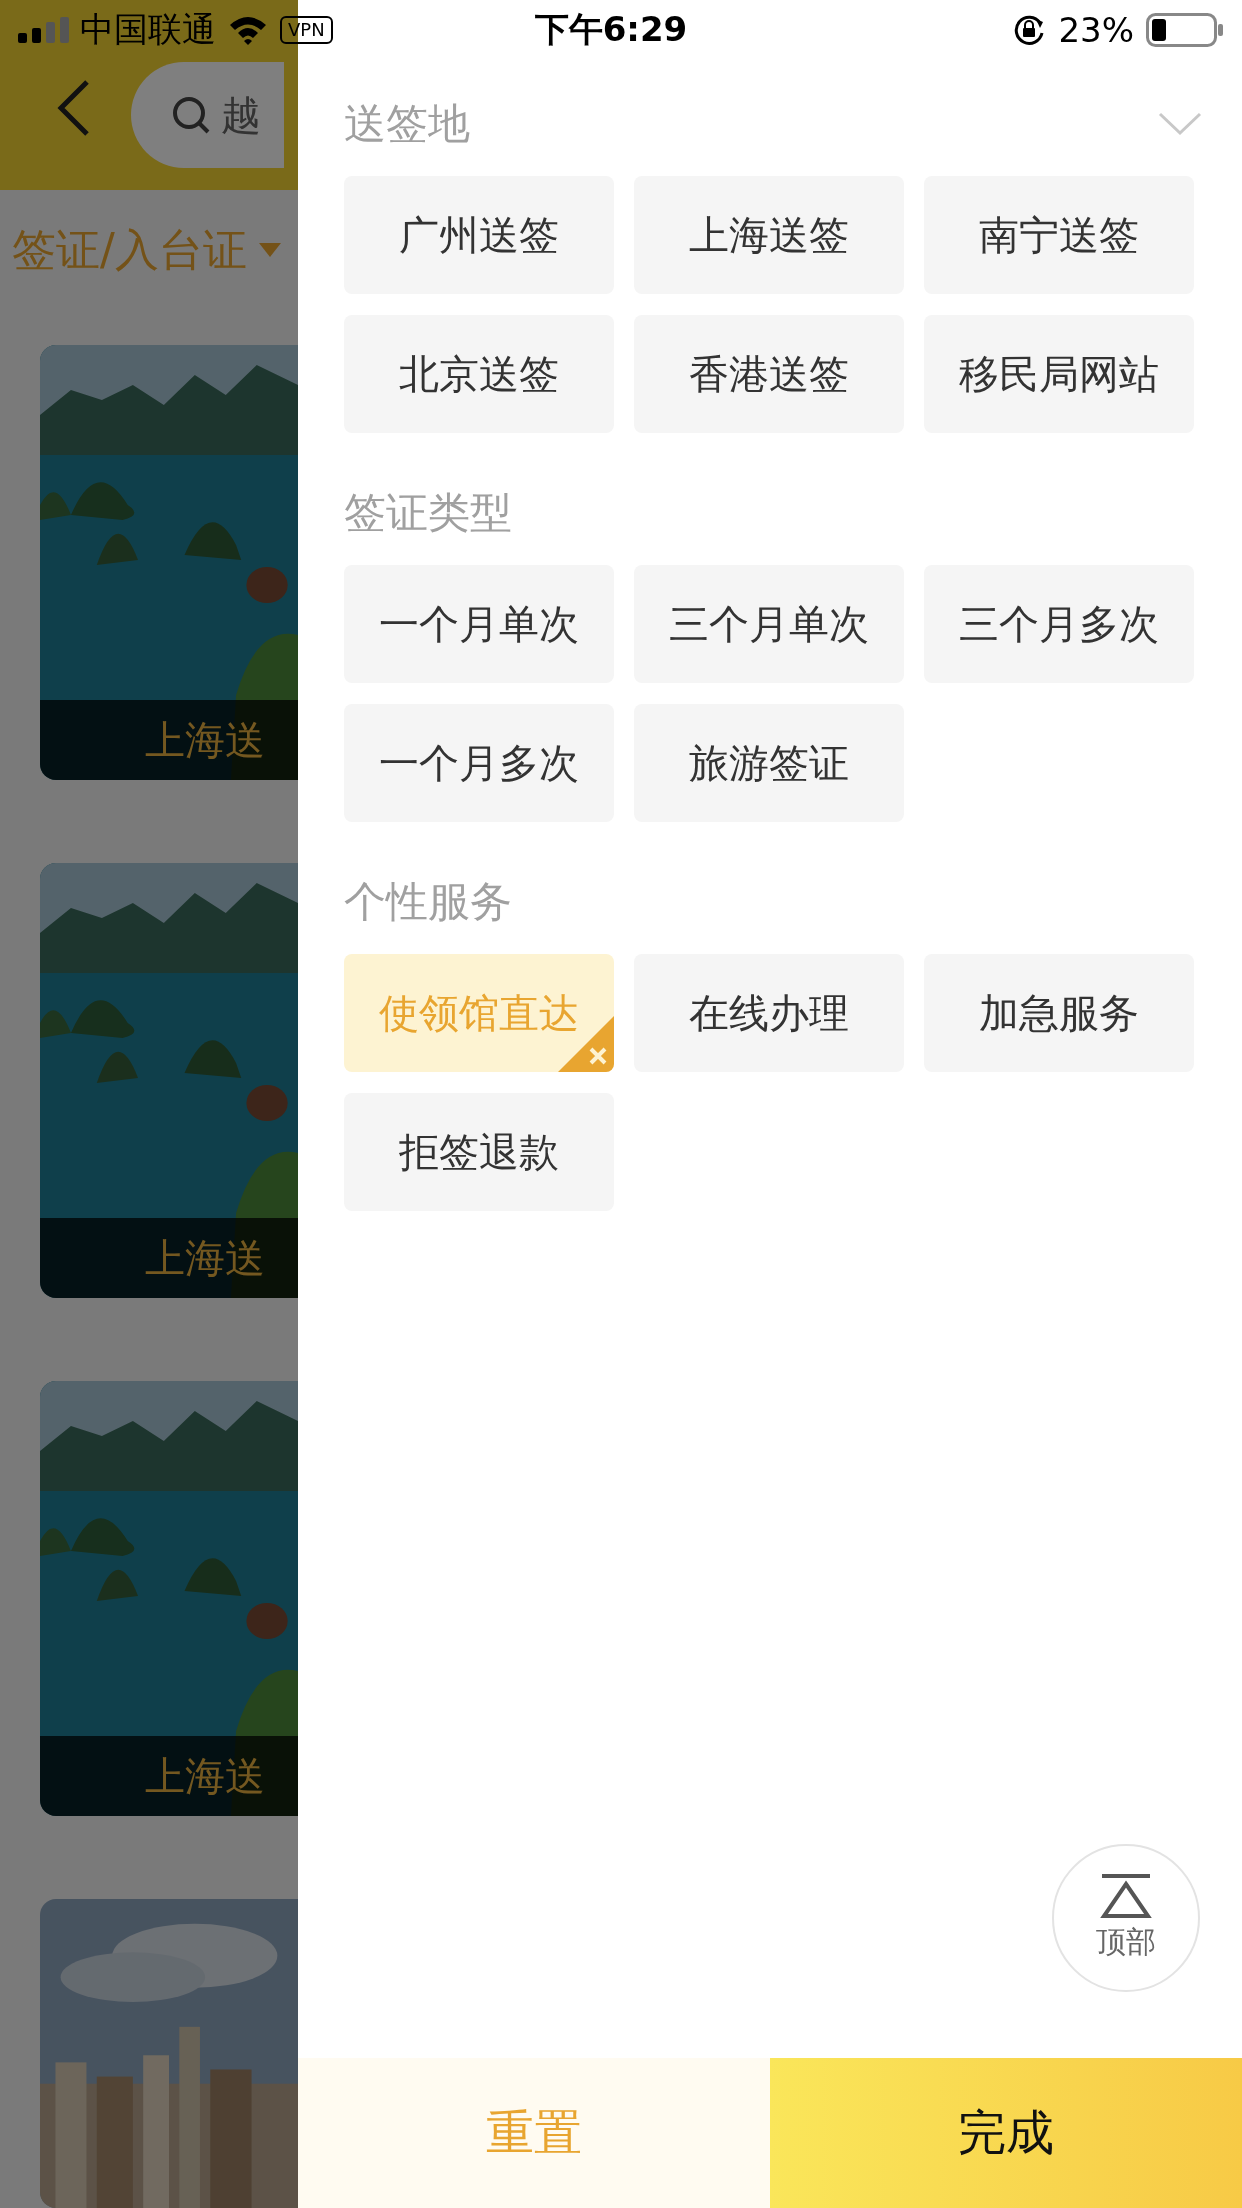 The height and width of the screenshot is (2208, 1242). I want to click on battery-icon, so click(1185, 30).